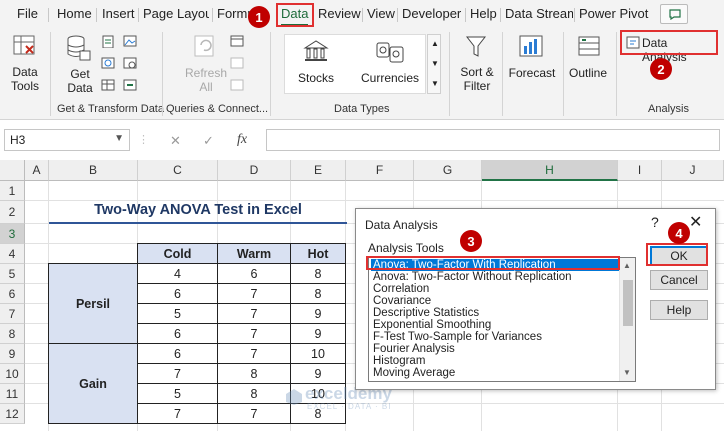 Image resolution: width=724 pixels, height=431 pixels. Describe the element at coordinates (655, 222) in the screenshot. I see `help-icon: ?` at that location.